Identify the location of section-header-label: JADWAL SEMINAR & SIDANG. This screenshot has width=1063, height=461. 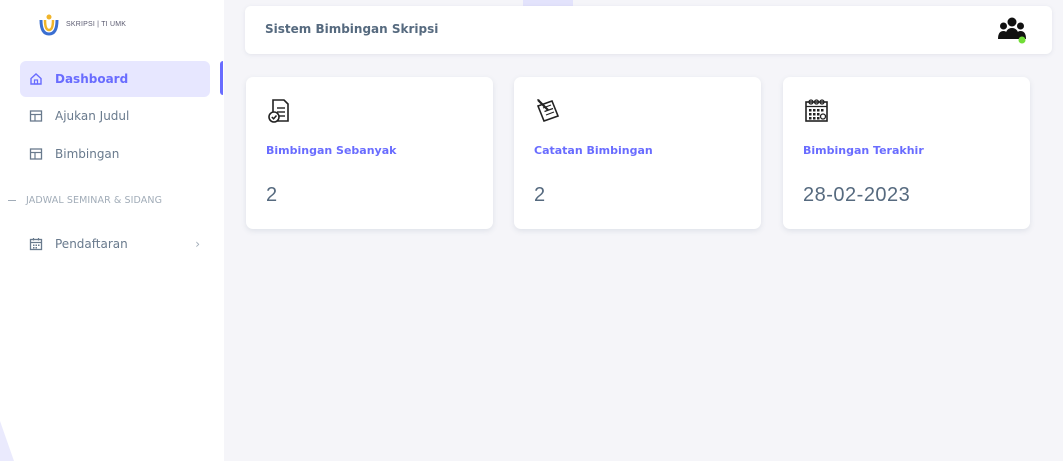
(94, 200).